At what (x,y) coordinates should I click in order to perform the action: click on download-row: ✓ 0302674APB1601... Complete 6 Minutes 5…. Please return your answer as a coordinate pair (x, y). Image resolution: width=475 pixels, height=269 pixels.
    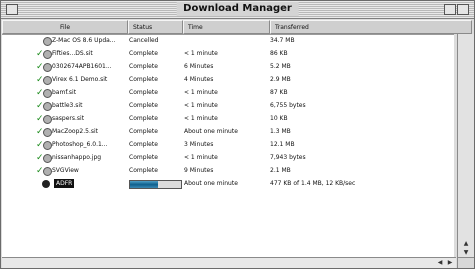
    Looking at the image, I should click on (228, 67).